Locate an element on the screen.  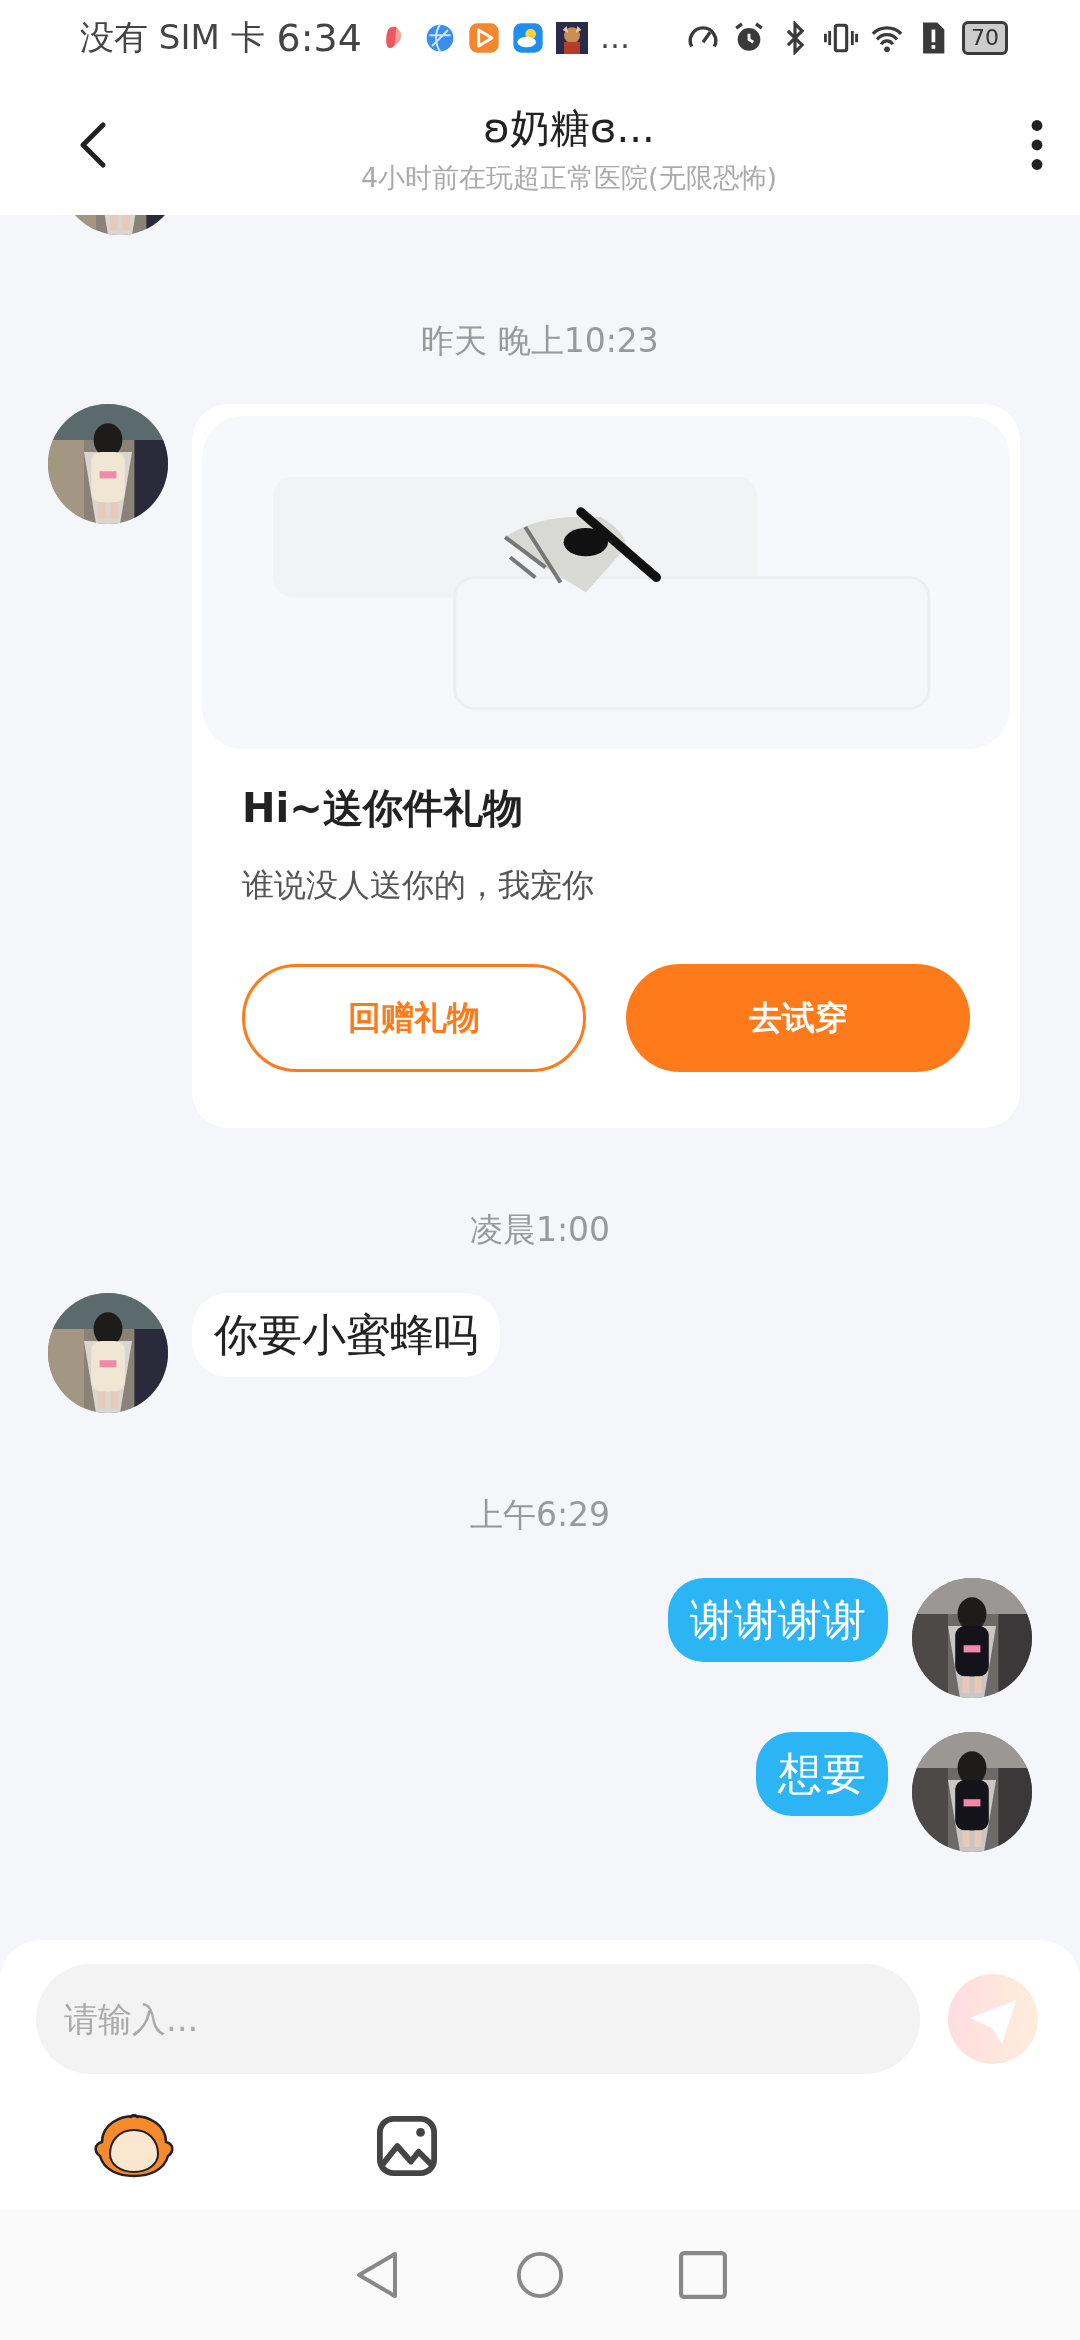
try-on-button: 去试穿 is located at coordinates (798, 1018).